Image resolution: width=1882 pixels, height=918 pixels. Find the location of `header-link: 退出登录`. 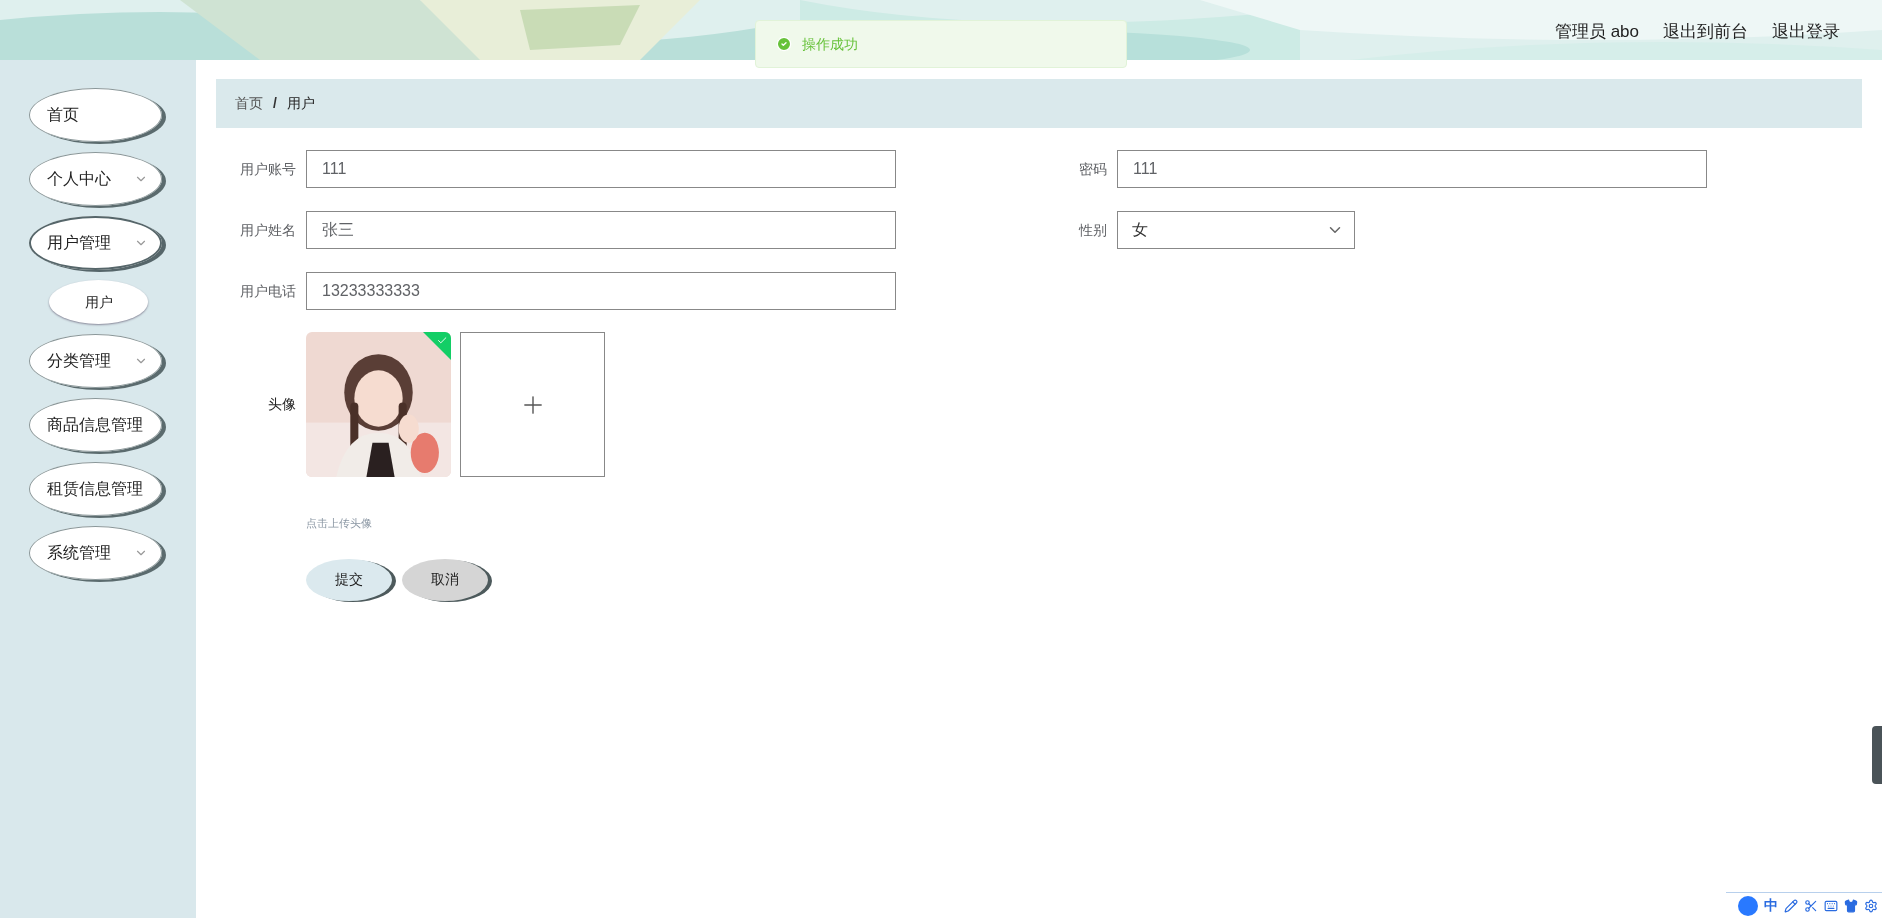

header-link: 退出登录 is located at coordinates (1806, 32).